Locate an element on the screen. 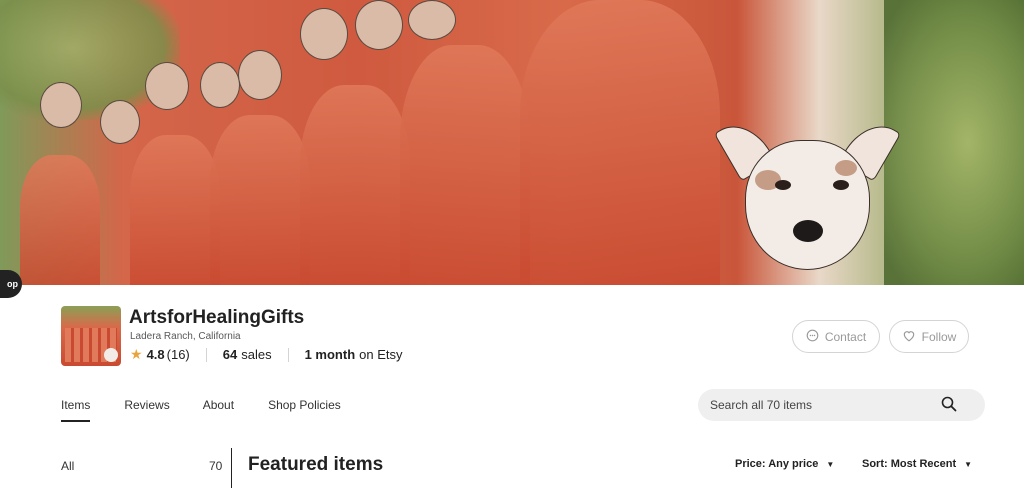 The height and width of the screenshot is (490, 1024). featured-title: Featured items is located at coordinates (316, 464).